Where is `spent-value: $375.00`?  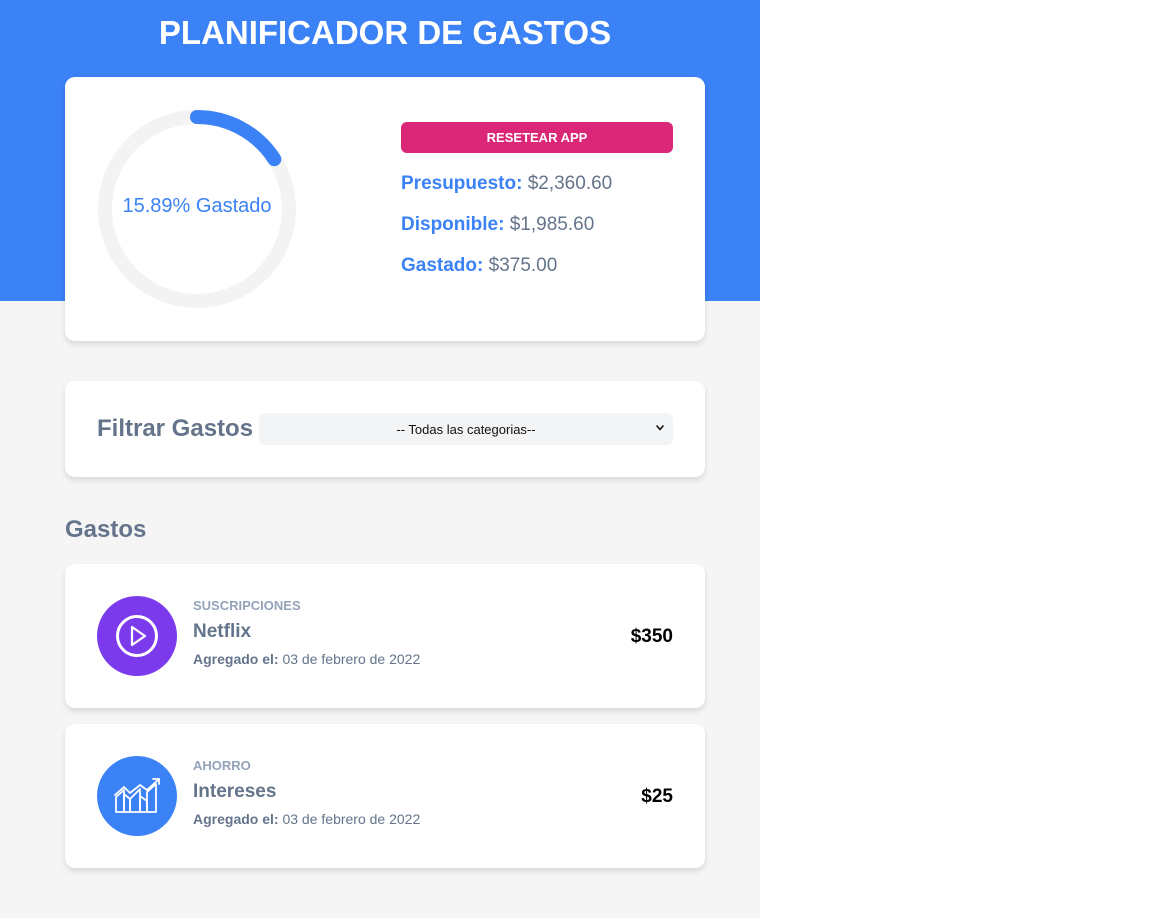
spent-value: $375.00 is located at coordinates (523, 265).